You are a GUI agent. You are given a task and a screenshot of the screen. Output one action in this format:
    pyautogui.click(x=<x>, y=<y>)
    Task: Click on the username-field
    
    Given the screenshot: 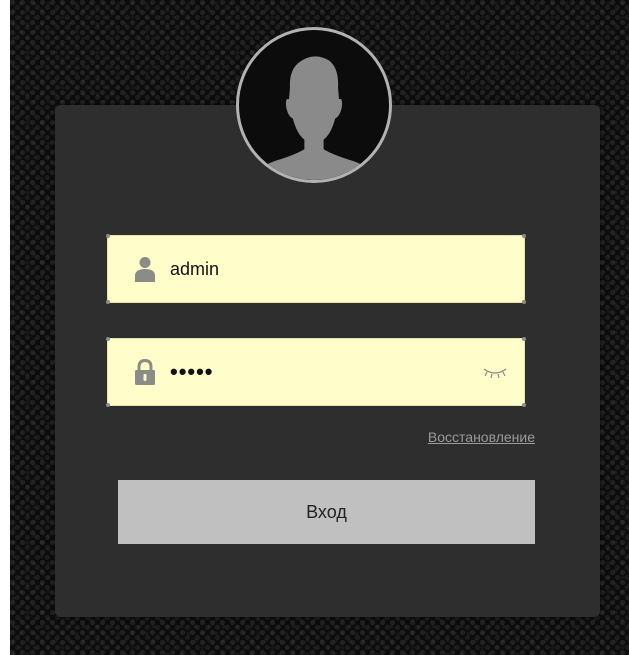 What is the action you would take?
    pyautogui.click(x=316, y=269)
    